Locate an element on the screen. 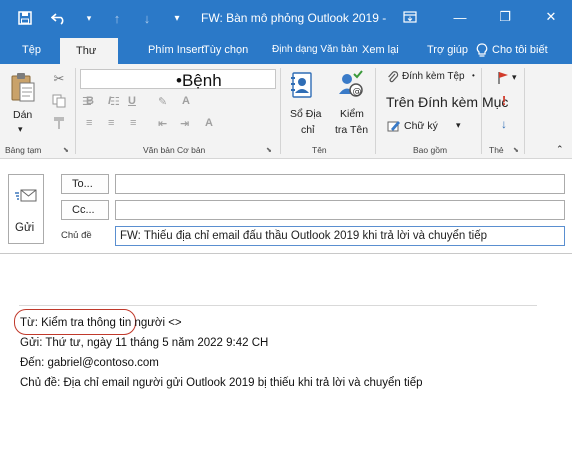 This screenshot has height=474, width=572. paste-dropdown-icon: ▾ is located at coordinates (20, 129).